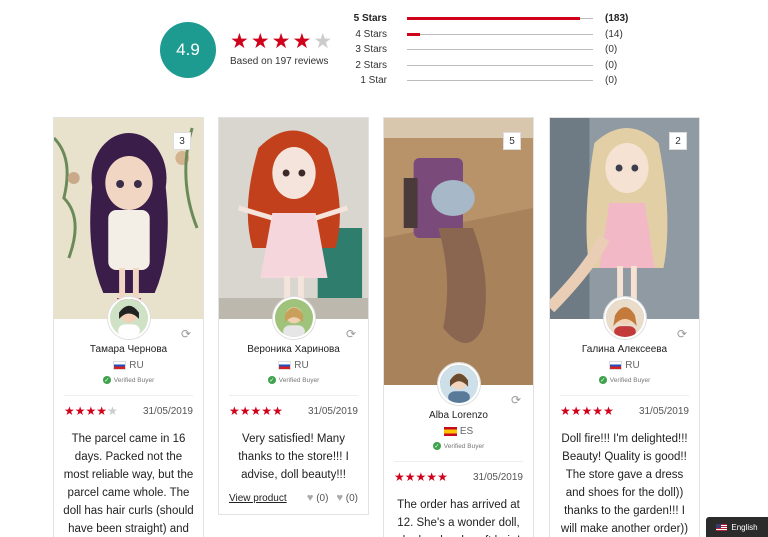  I want to click on distribution-label: 5 Stars, so click(370, 18).